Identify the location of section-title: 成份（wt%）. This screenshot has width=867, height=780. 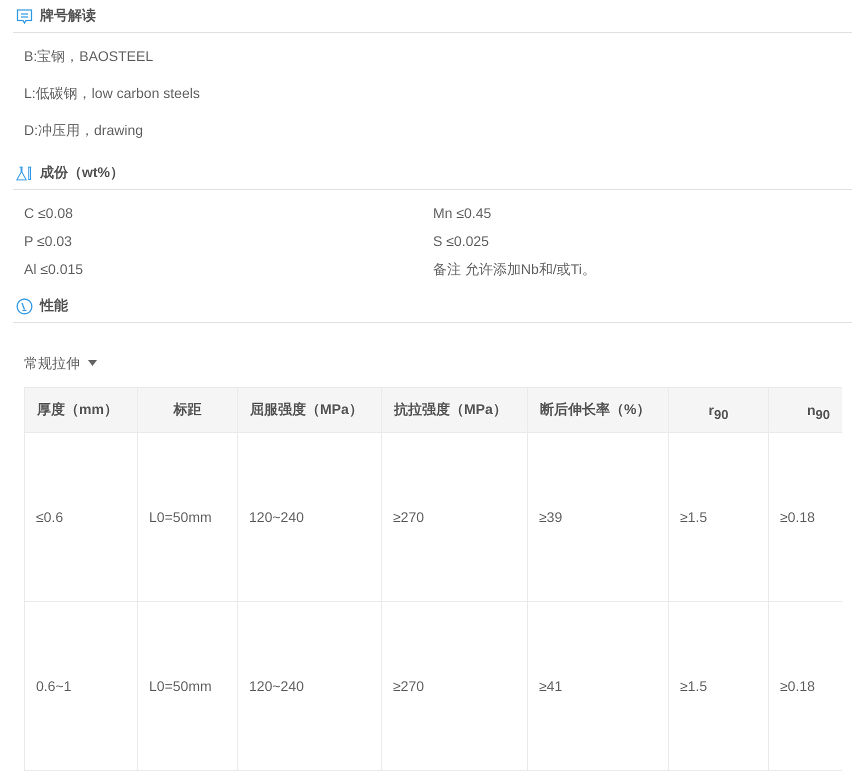
(82, 173).